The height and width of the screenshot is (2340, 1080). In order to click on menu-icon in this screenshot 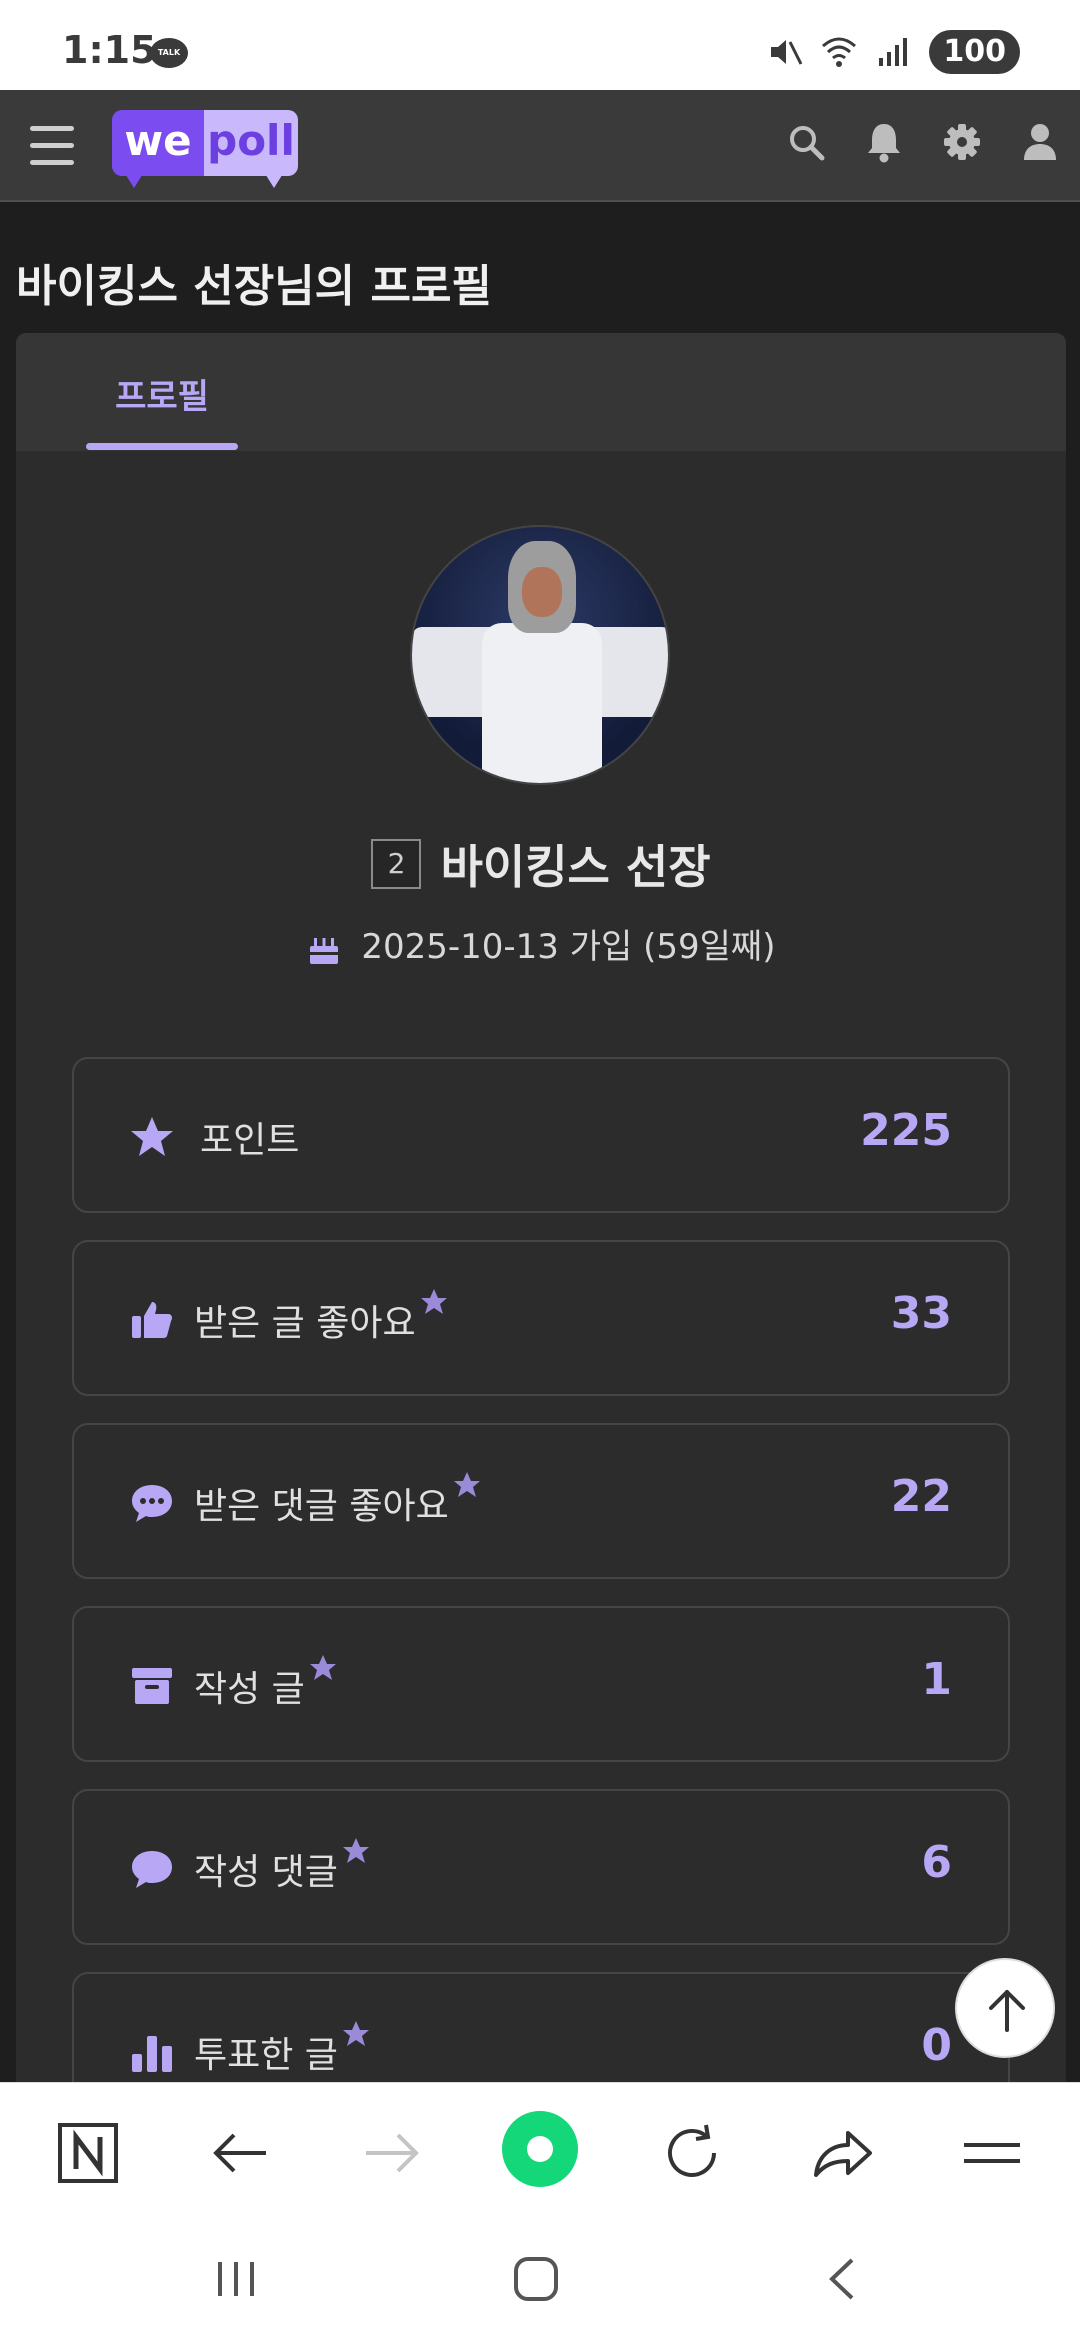, I will do `click(992, 2153)`.